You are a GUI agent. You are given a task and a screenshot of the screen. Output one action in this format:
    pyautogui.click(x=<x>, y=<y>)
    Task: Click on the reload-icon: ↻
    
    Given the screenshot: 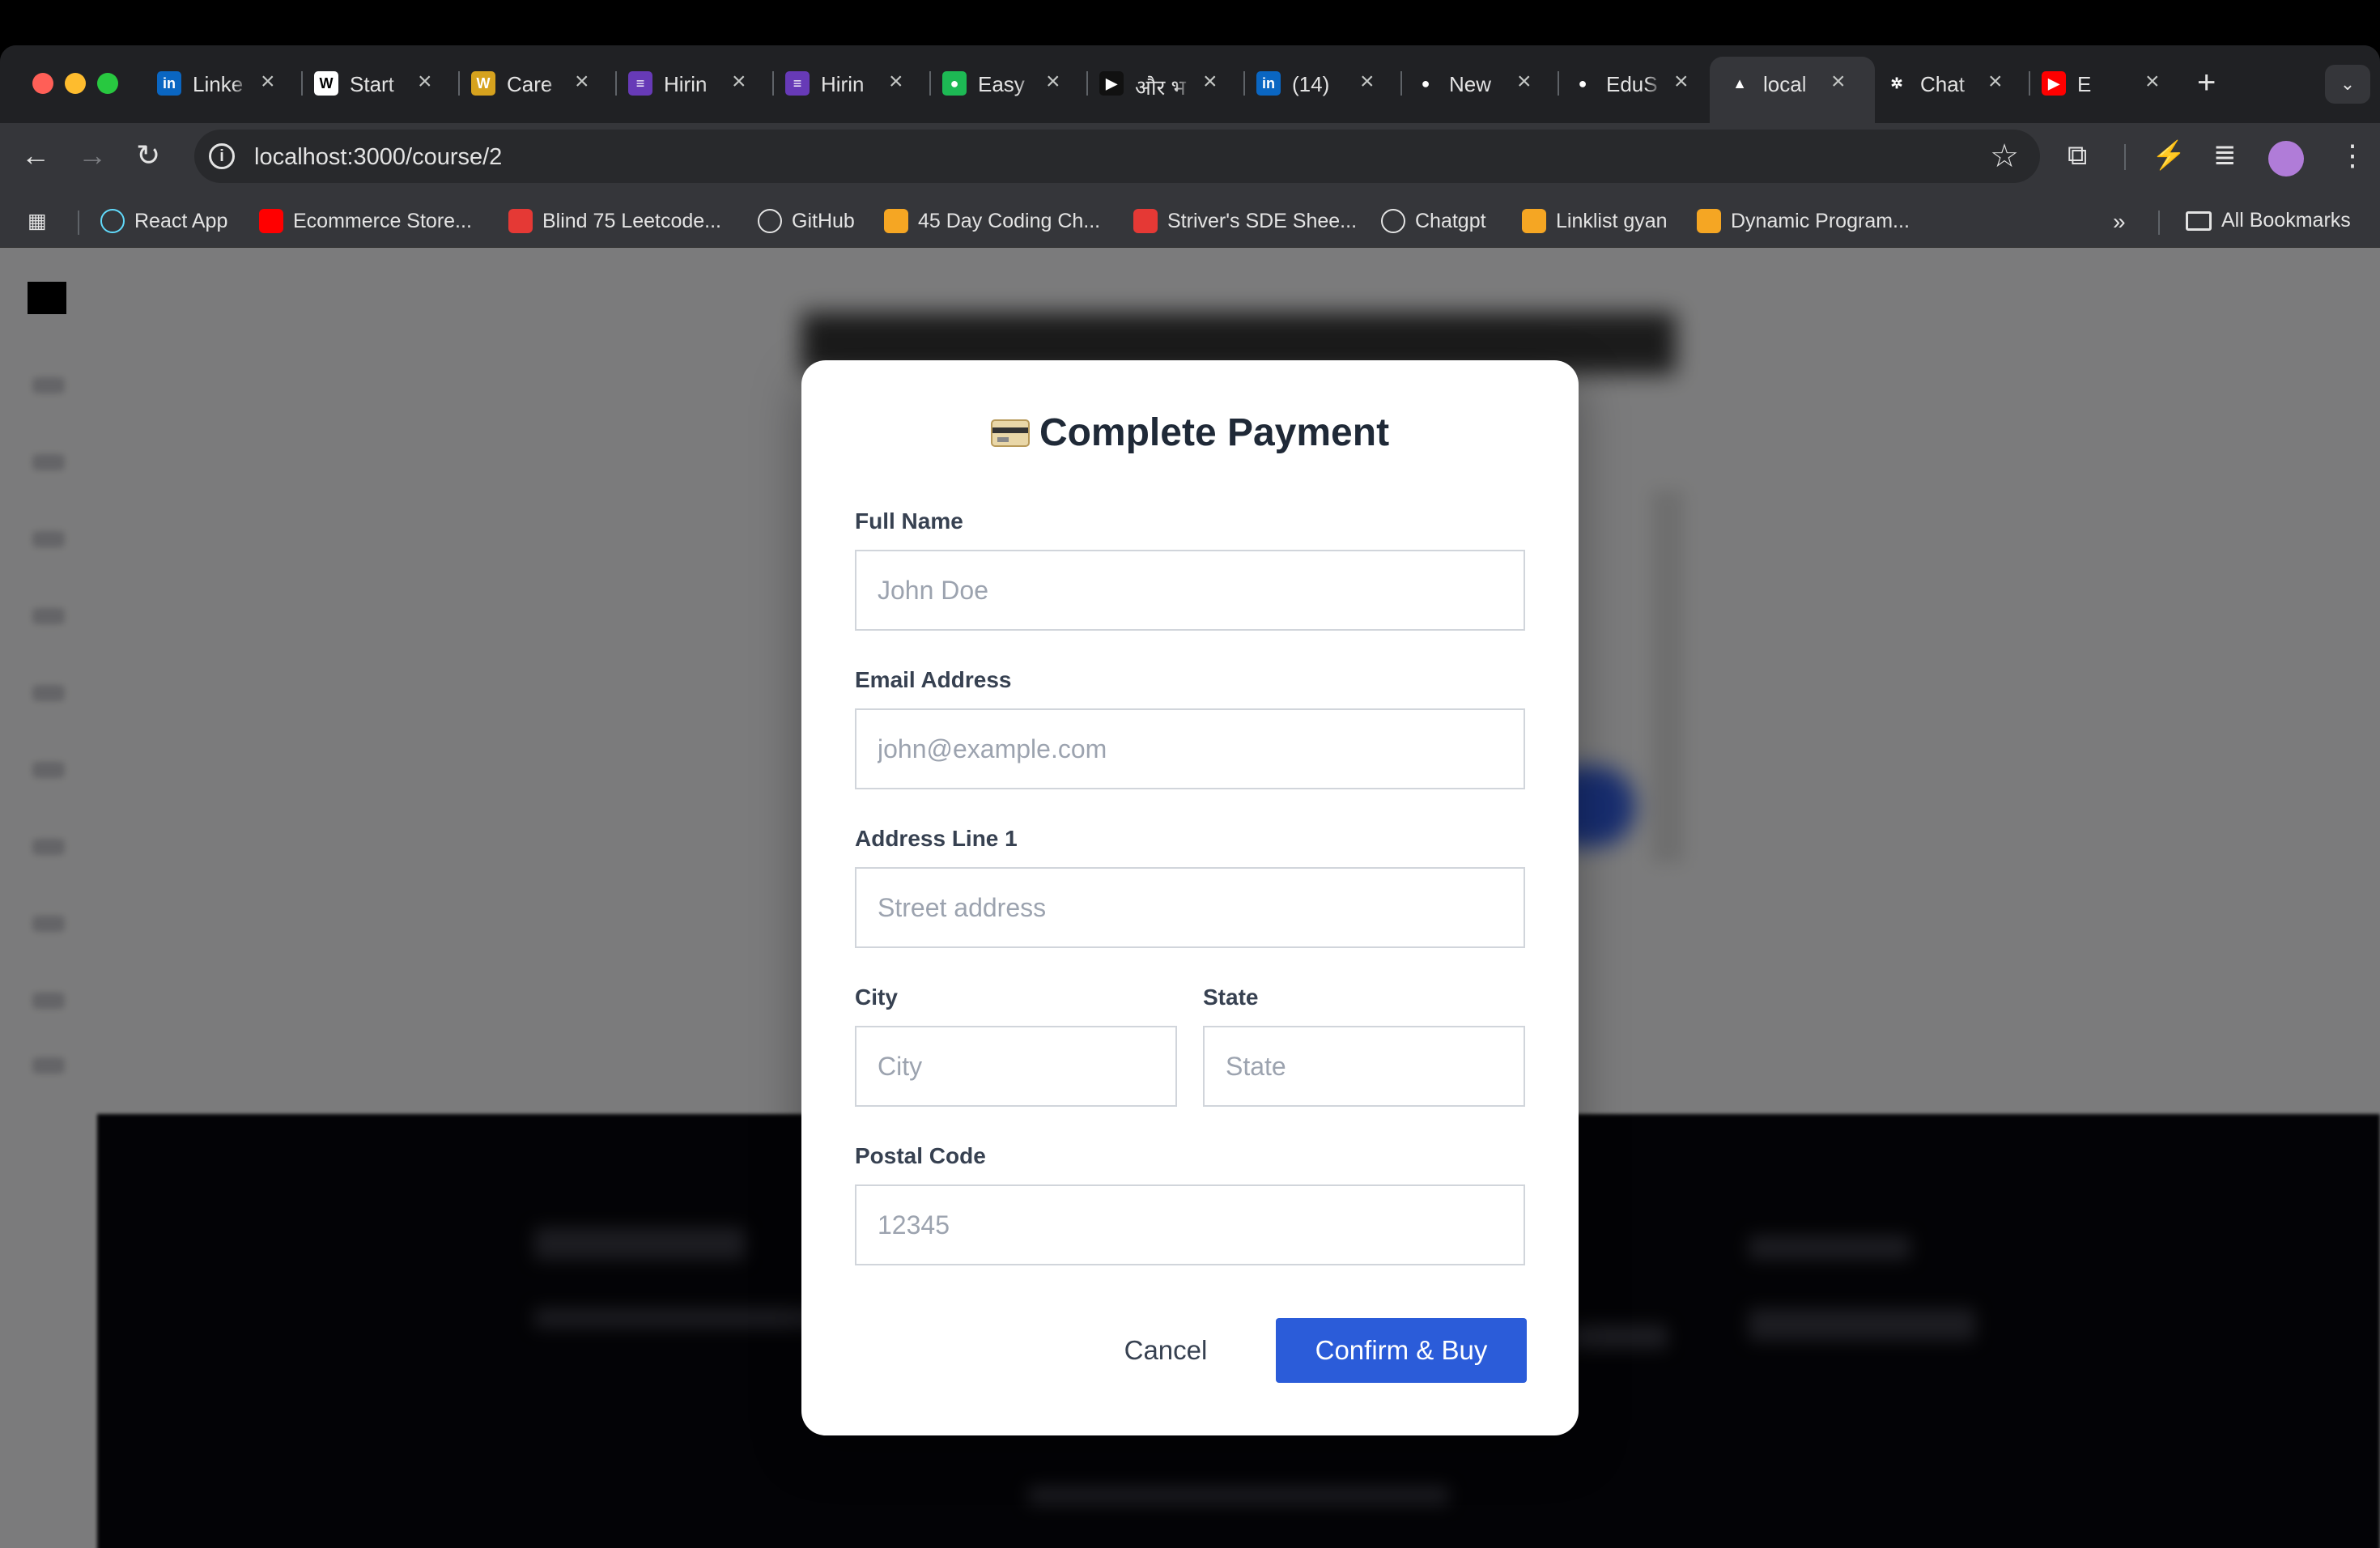 What is the action you would take?
    pyautogui.click(x=148, y=156)
    